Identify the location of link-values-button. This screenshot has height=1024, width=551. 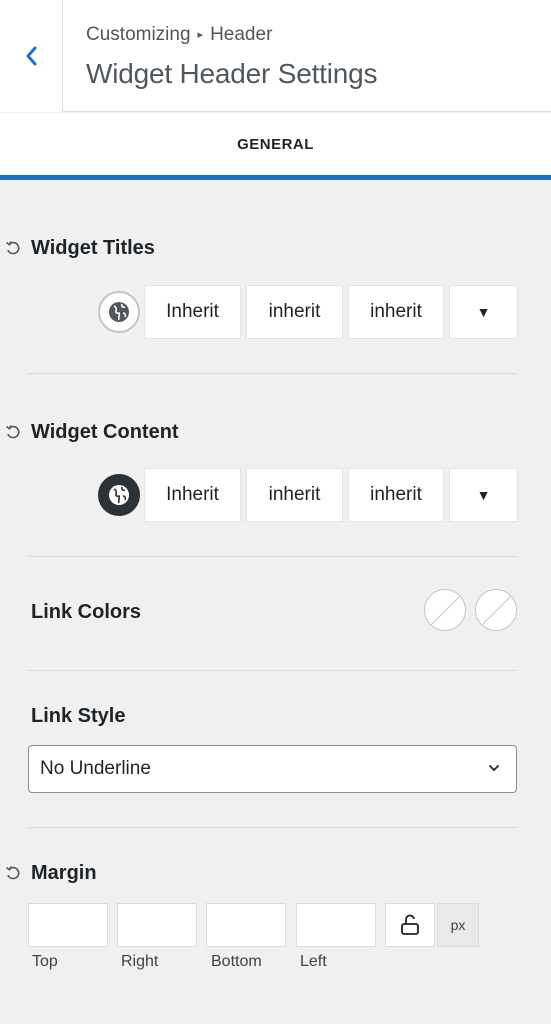
(410, 925).